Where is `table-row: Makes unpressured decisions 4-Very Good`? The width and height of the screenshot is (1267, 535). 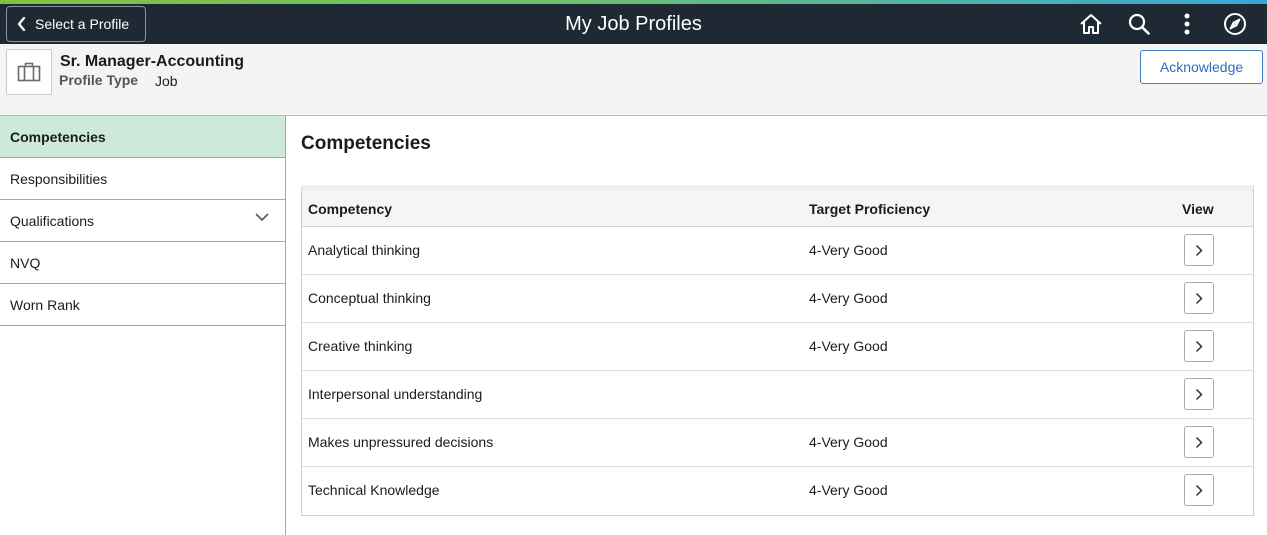 table-row: Makes unpressured decisions 4-Very Good is located at coordinates (777, 443).